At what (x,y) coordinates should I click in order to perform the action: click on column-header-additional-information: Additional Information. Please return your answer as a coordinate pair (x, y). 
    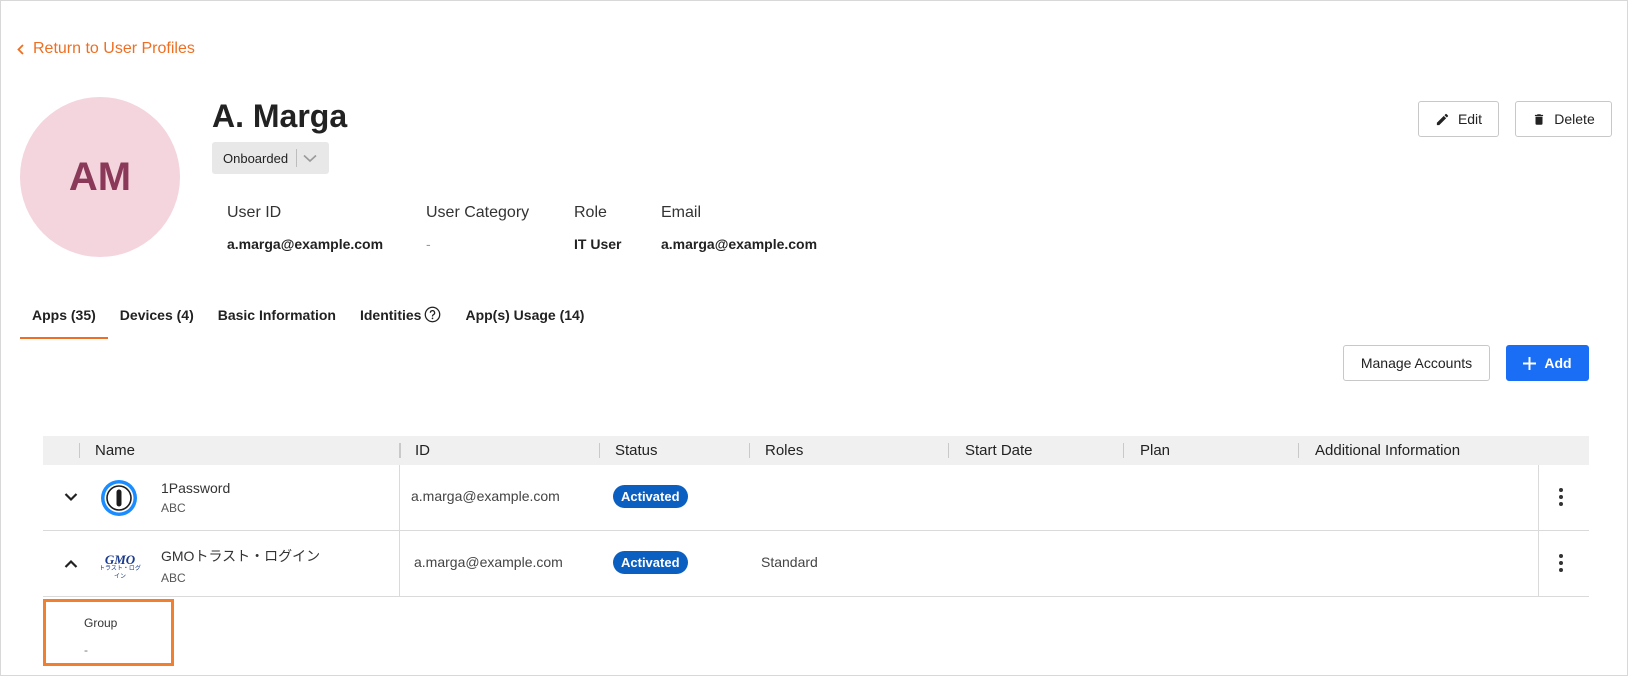
    Looking at the image, I should click on (1387, 450).